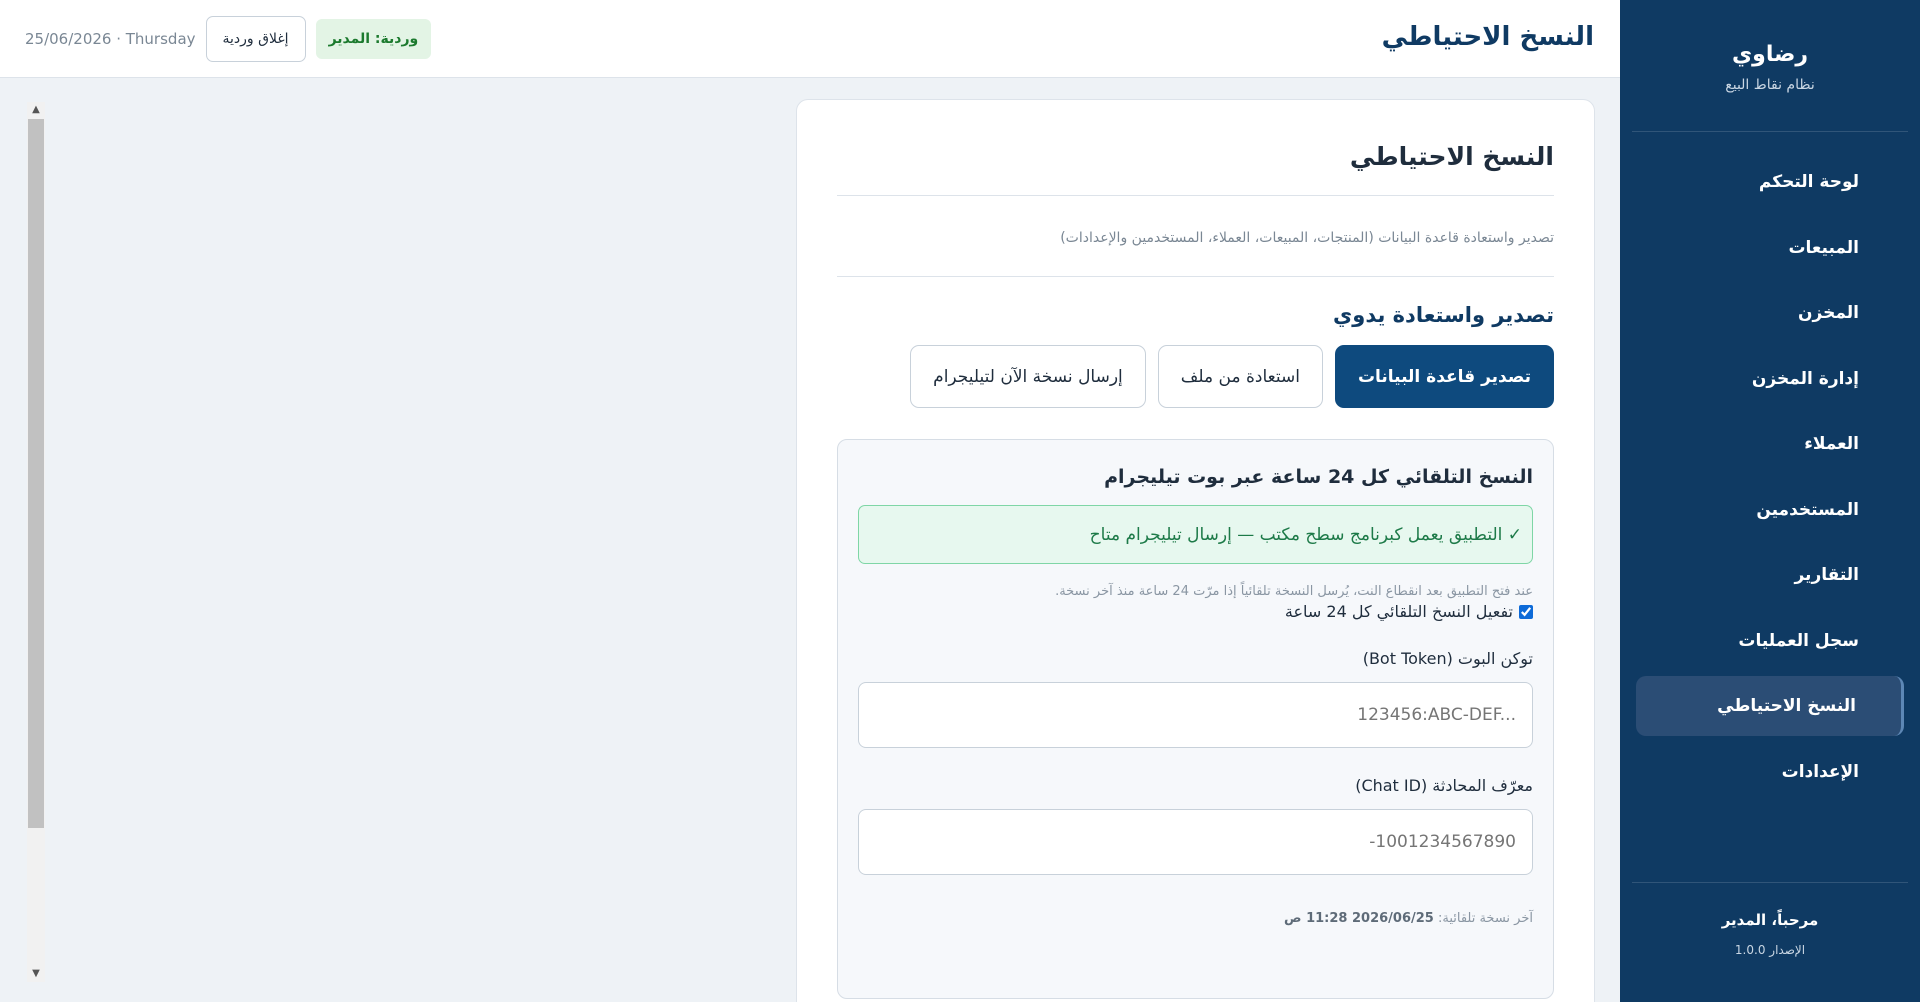 This screenshot has width=1920, height=1002. I want to click on brand: رضاوي نظام نقاط البيع, so click(1770, 66).